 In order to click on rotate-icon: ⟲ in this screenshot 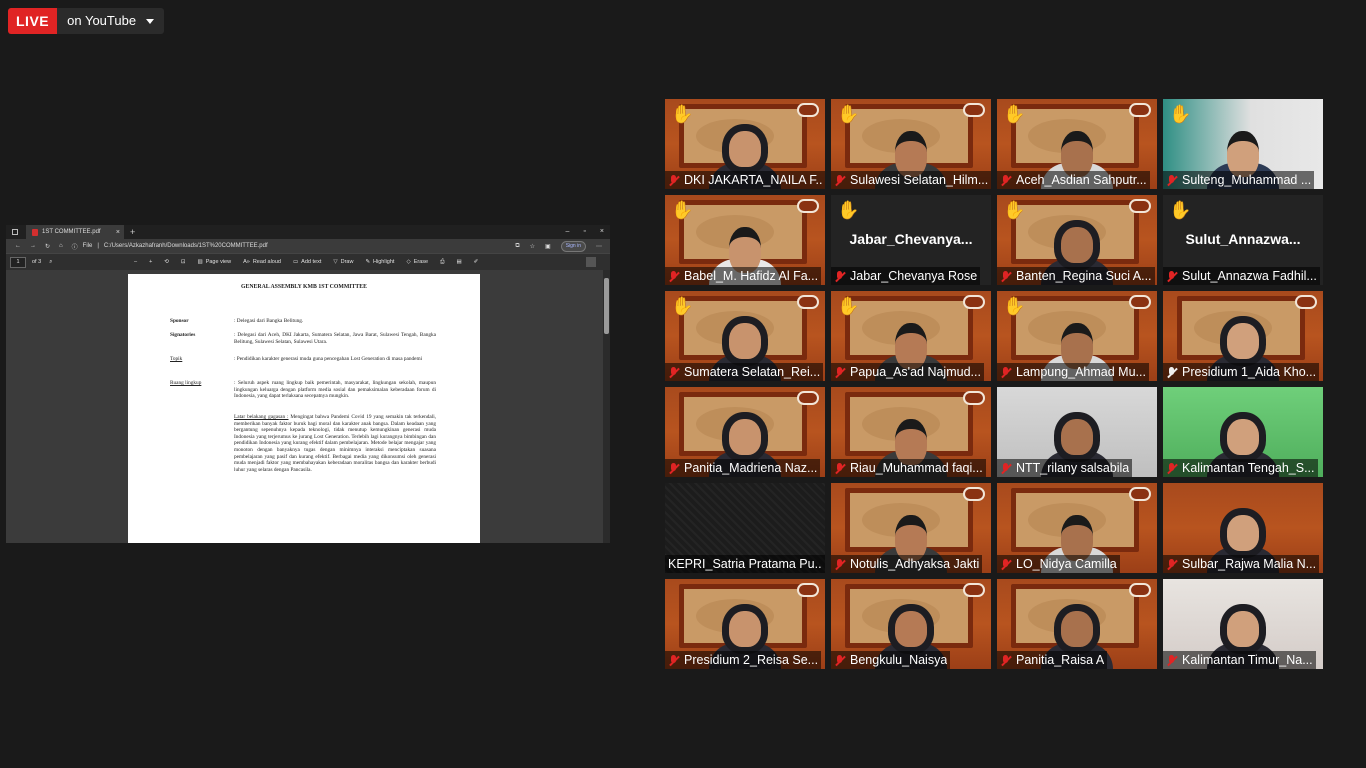, I will do `click(166, 262)`.